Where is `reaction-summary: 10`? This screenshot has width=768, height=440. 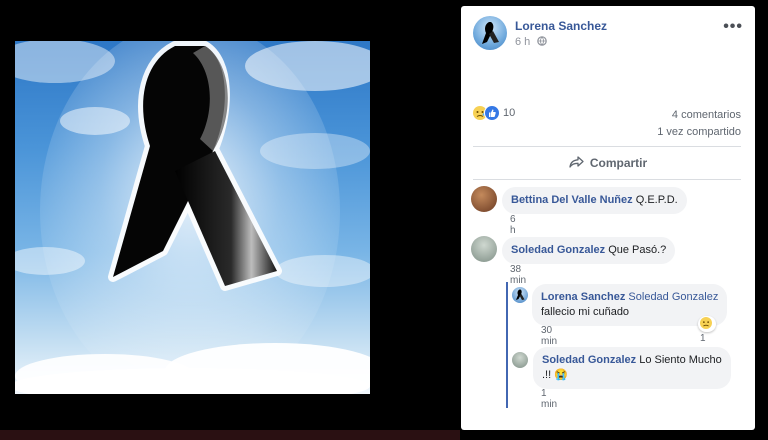 reaction-summary: 10 is located at coordinates (494, 113).